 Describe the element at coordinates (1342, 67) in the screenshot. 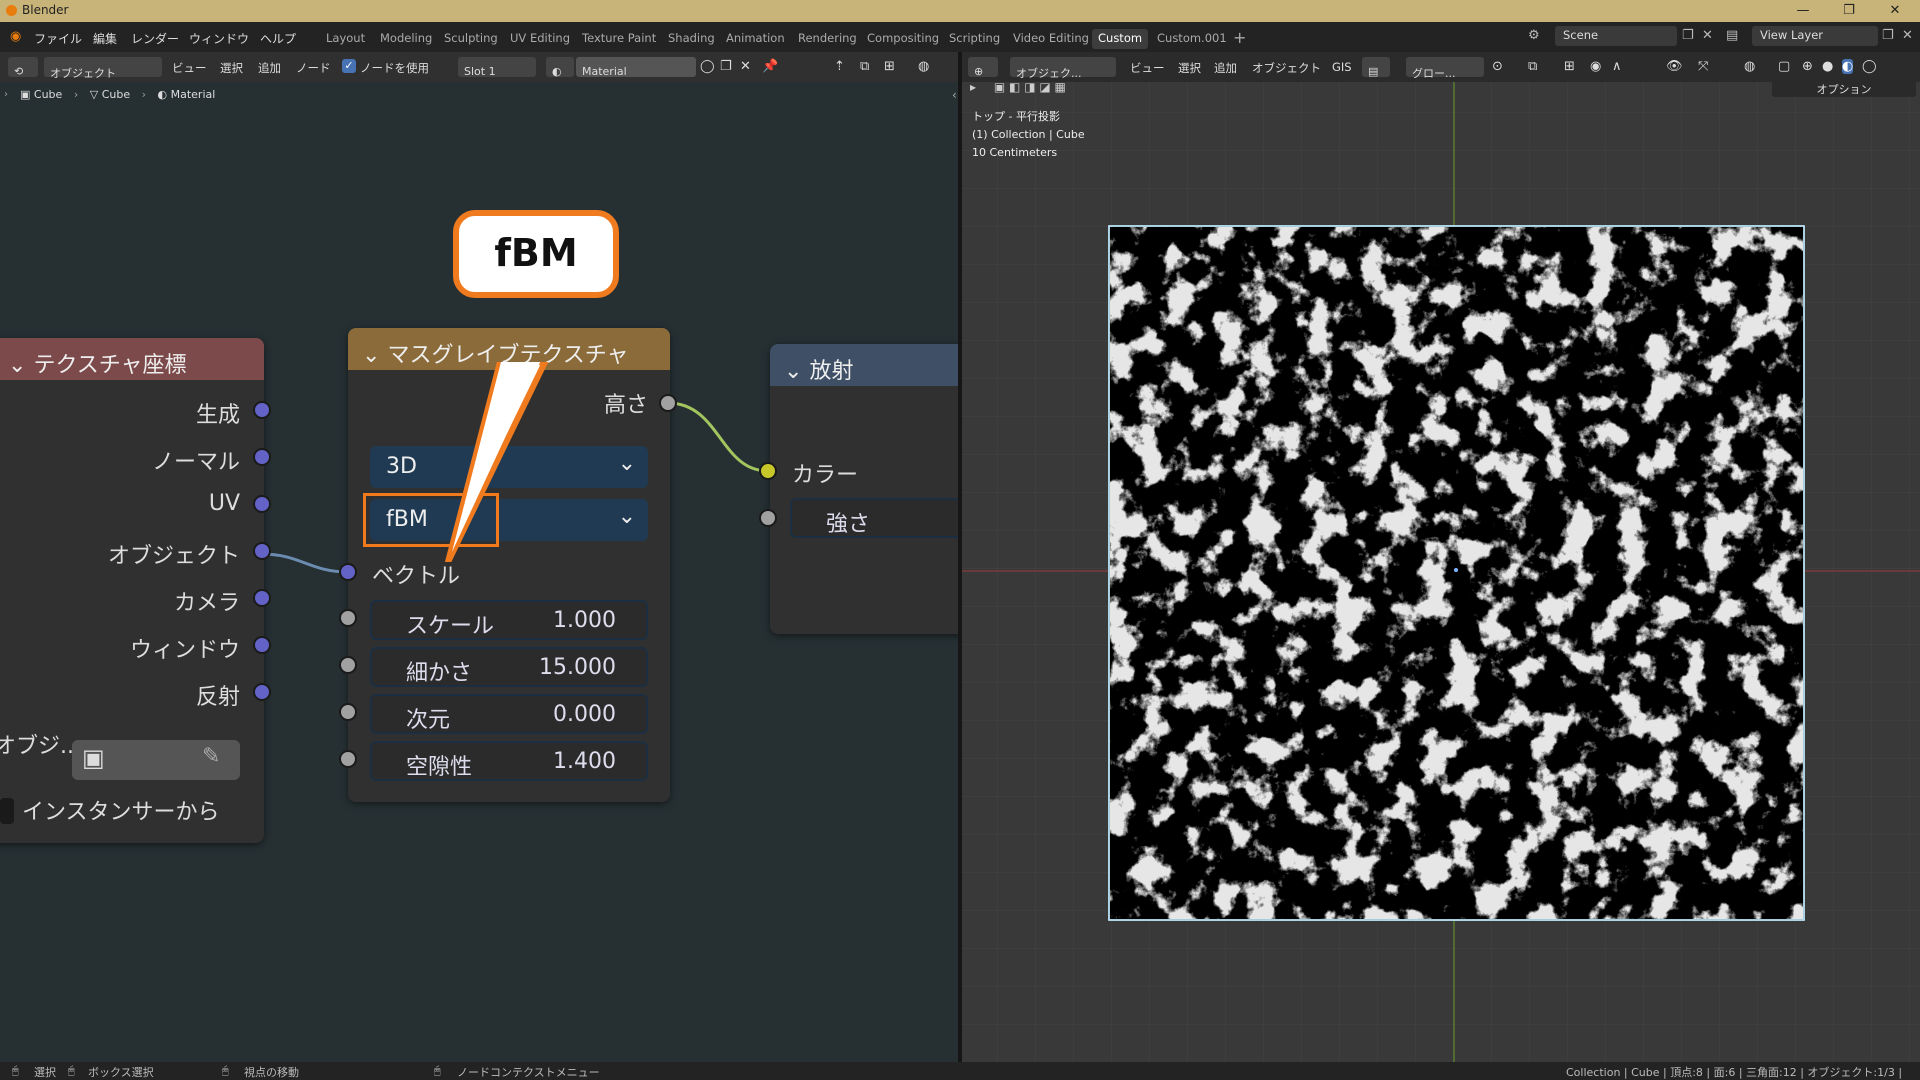

I see `menu-gis: GIS` at that location.